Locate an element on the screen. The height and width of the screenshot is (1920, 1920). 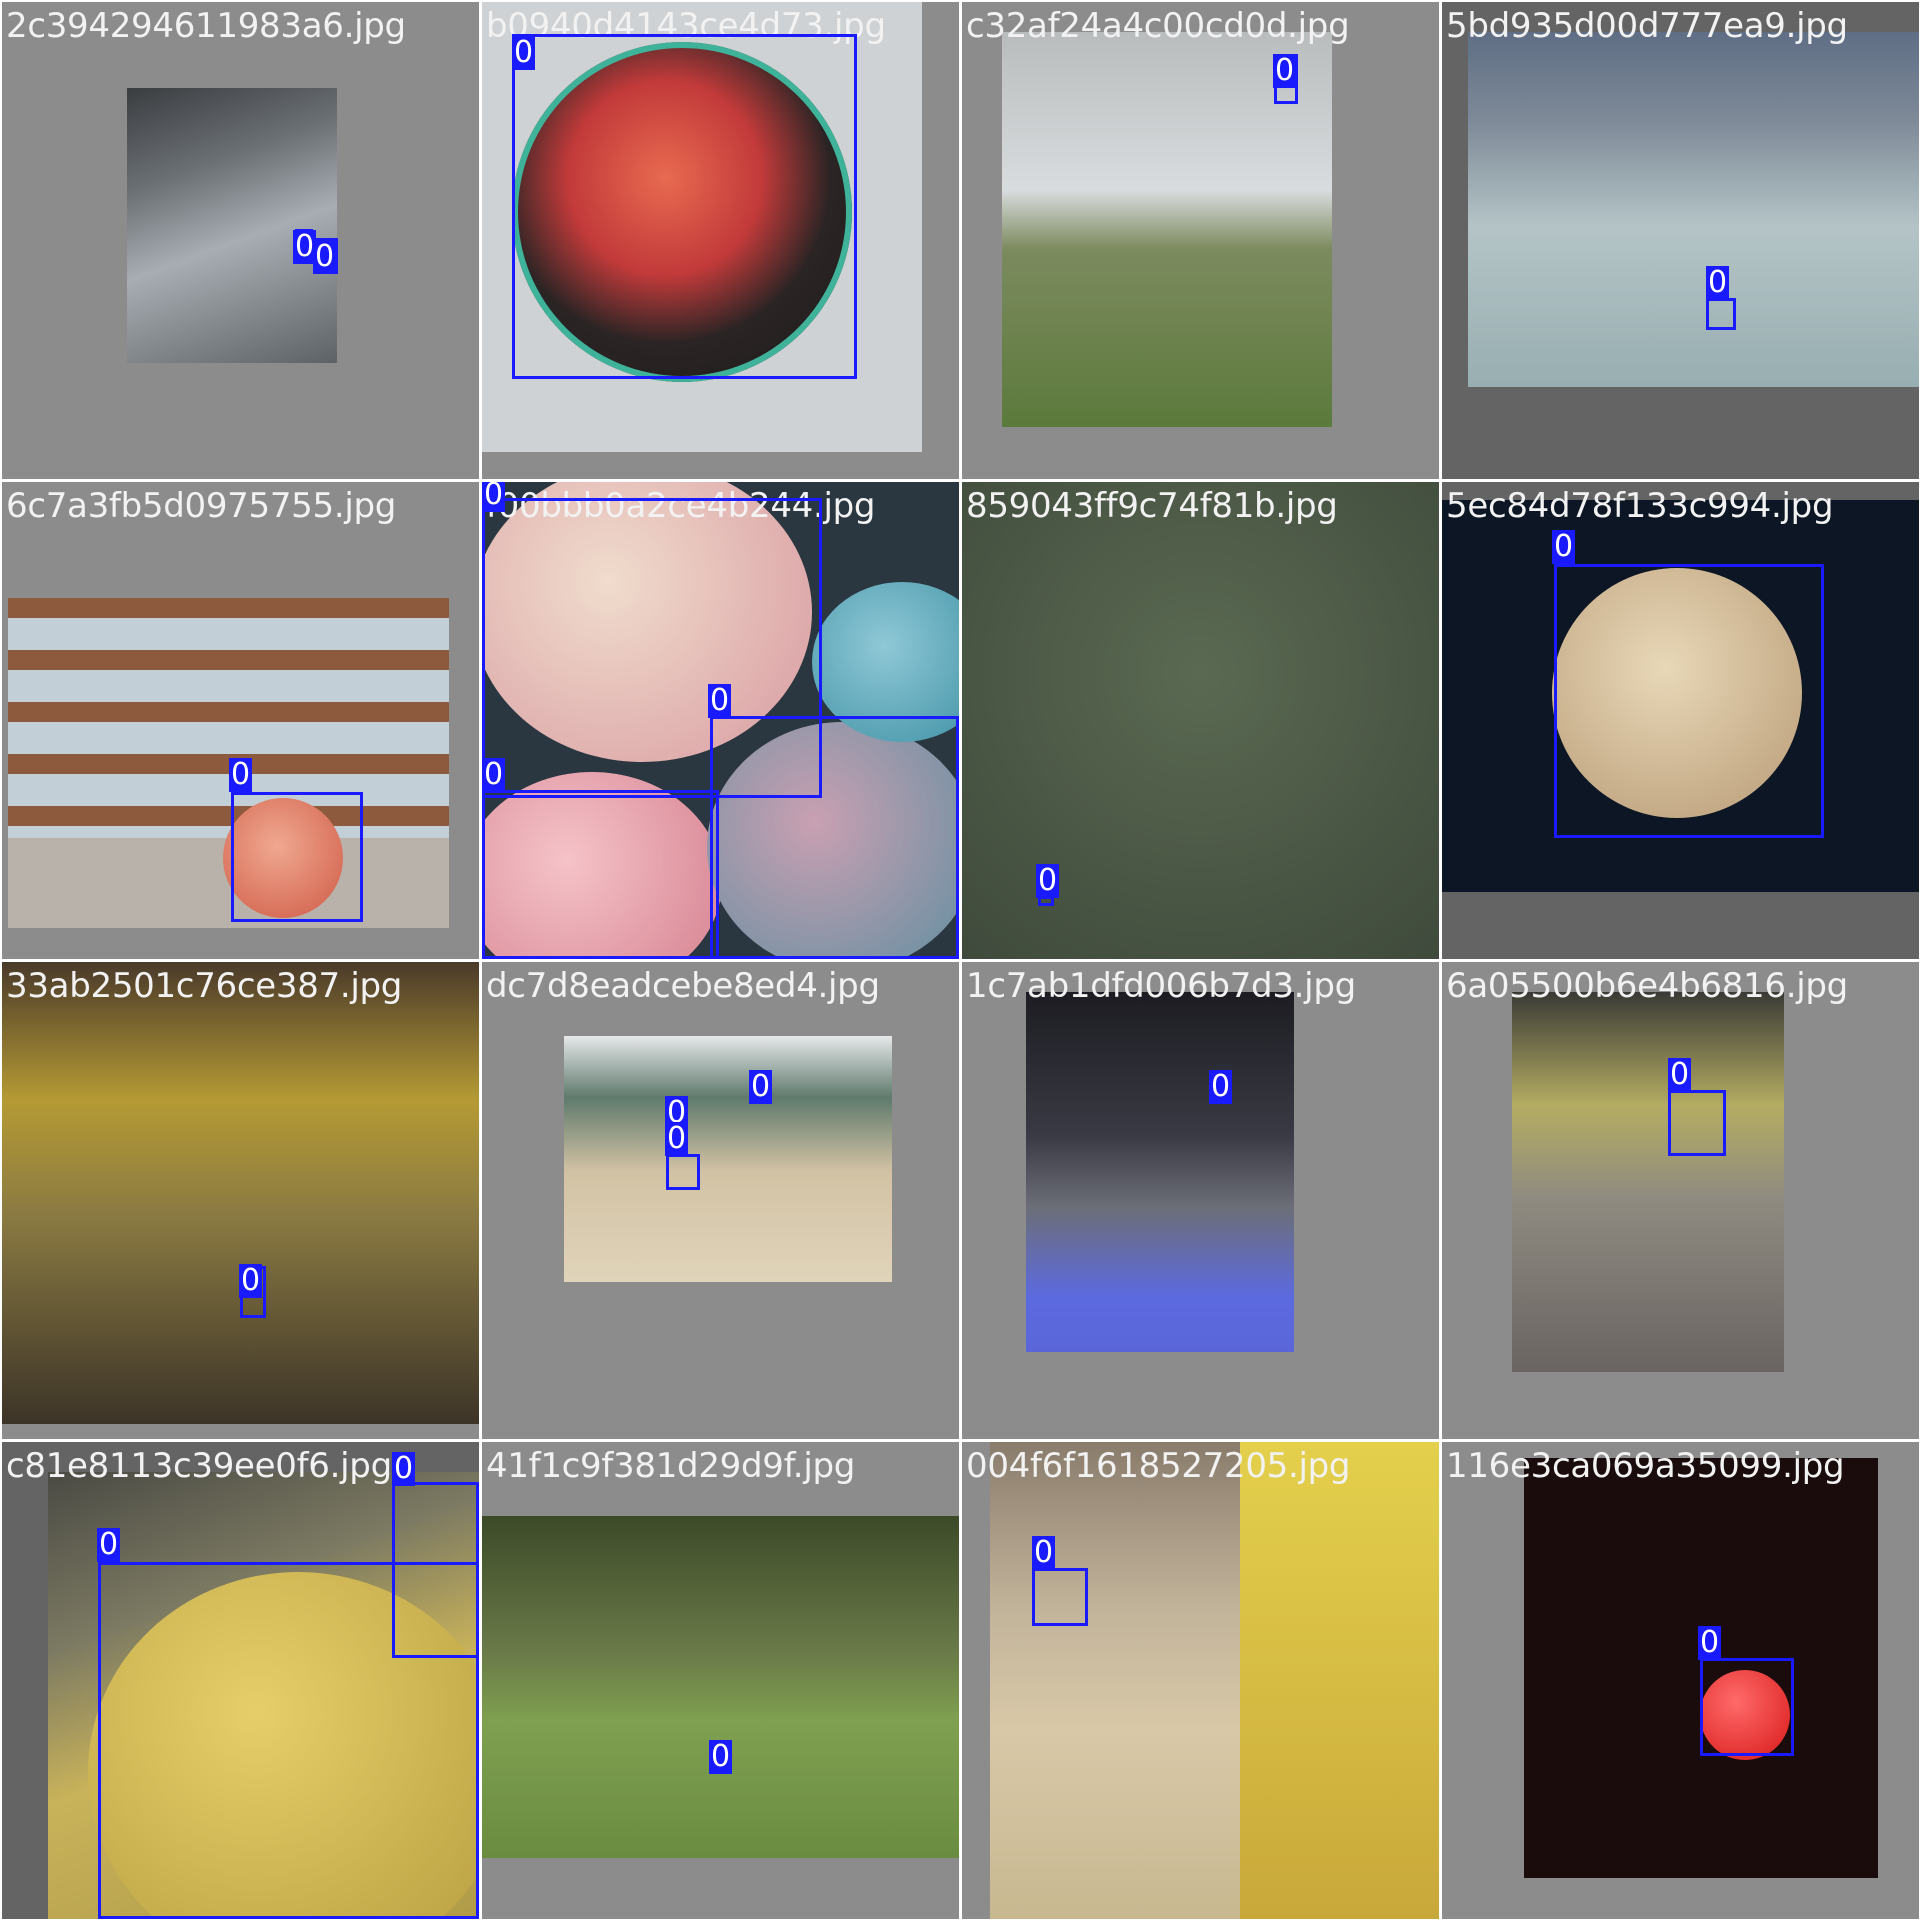
tile-filename: 5bd935d00d777ea9.jpg is located at coordinates (1647, 26).